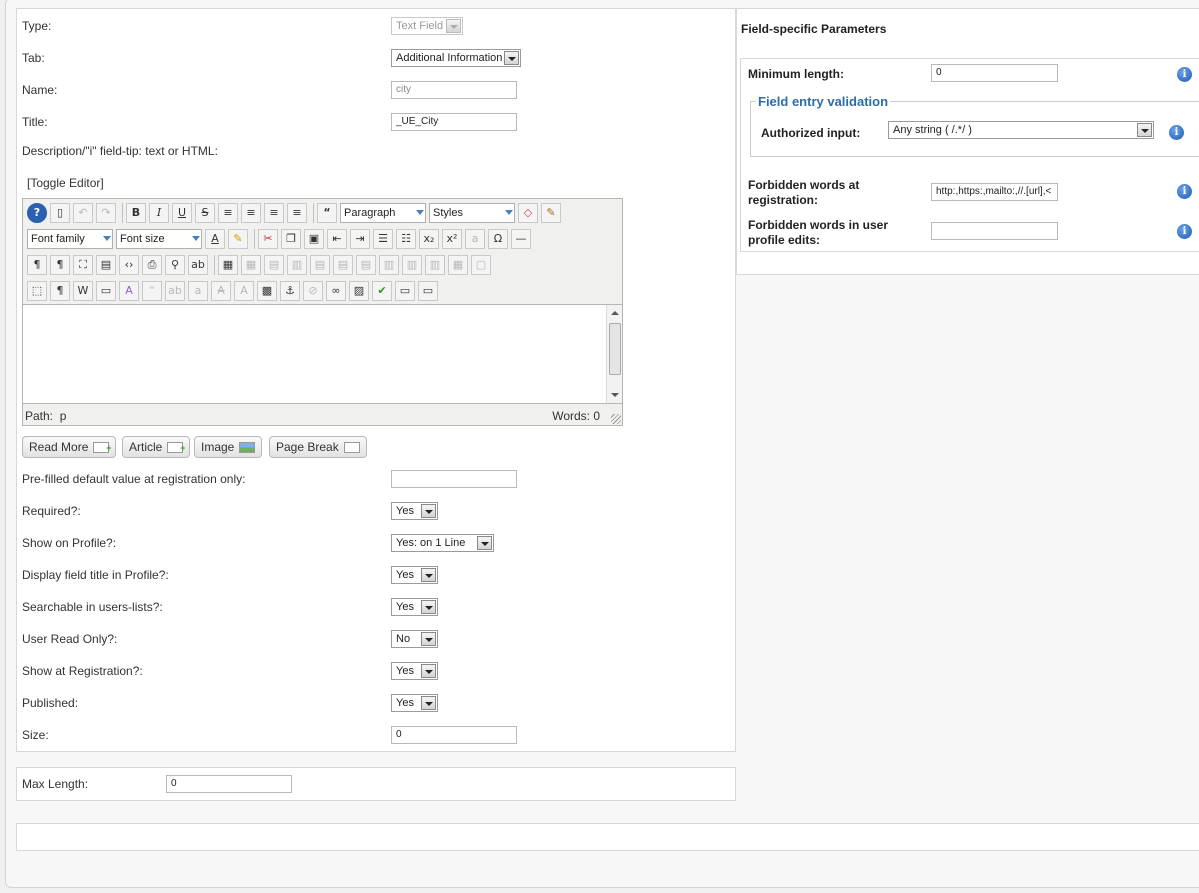 The width and height of the screenshot is (1199, 893). I want to click on read-more-button: Read More, so click(69, 447).